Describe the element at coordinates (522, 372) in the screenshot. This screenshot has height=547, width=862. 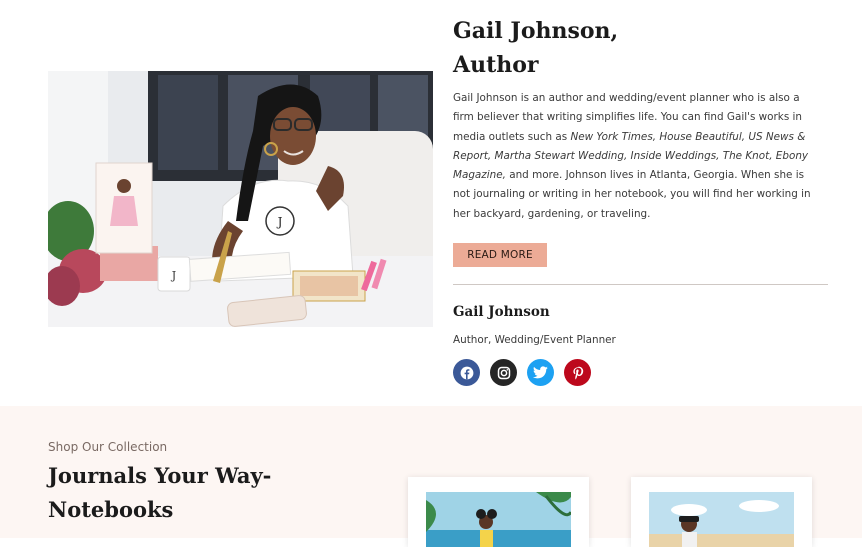
I see `social-links` at that location.